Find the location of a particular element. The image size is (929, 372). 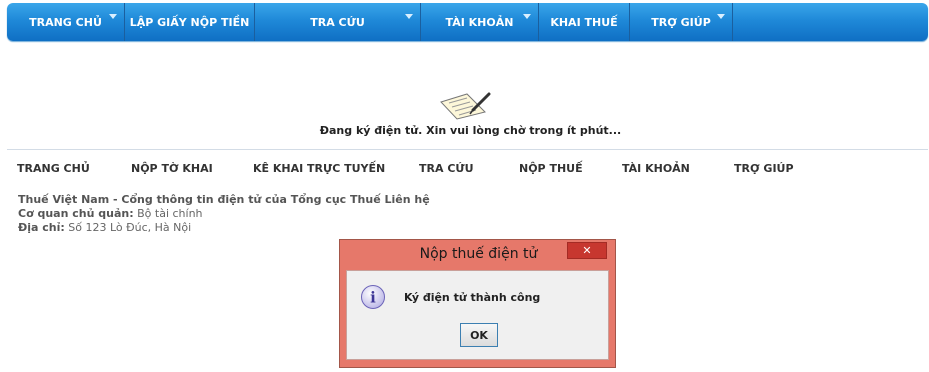

address-value: Số 123 Lò Đúc, Hà Nội is located at coordinates (130, 227).